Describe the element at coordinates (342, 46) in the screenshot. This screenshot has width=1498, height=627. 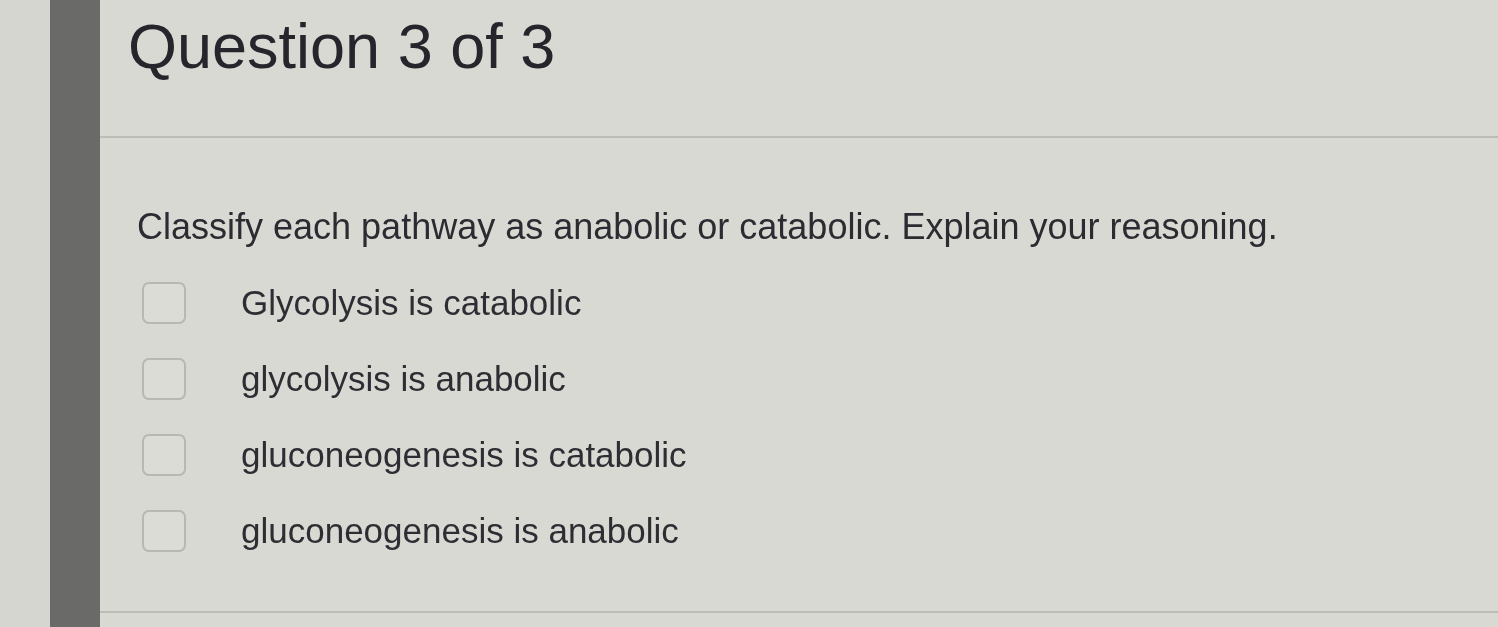
I see `question-title: Question 3 of 3` at that location.